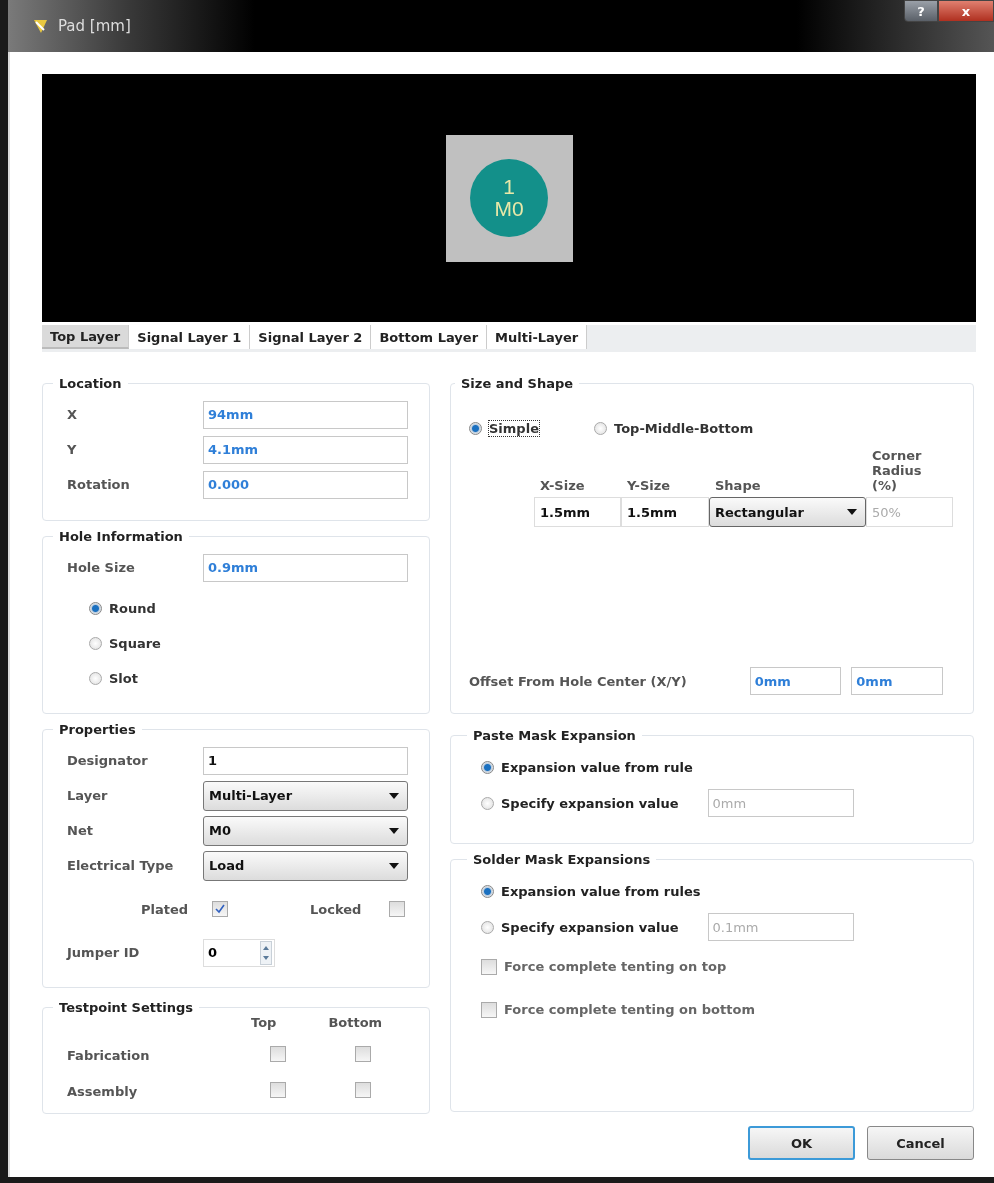  What do you see at coordinates (108, 760) in the screenshot?
I see `field-label: Designator` at bounding box center [108, 760].